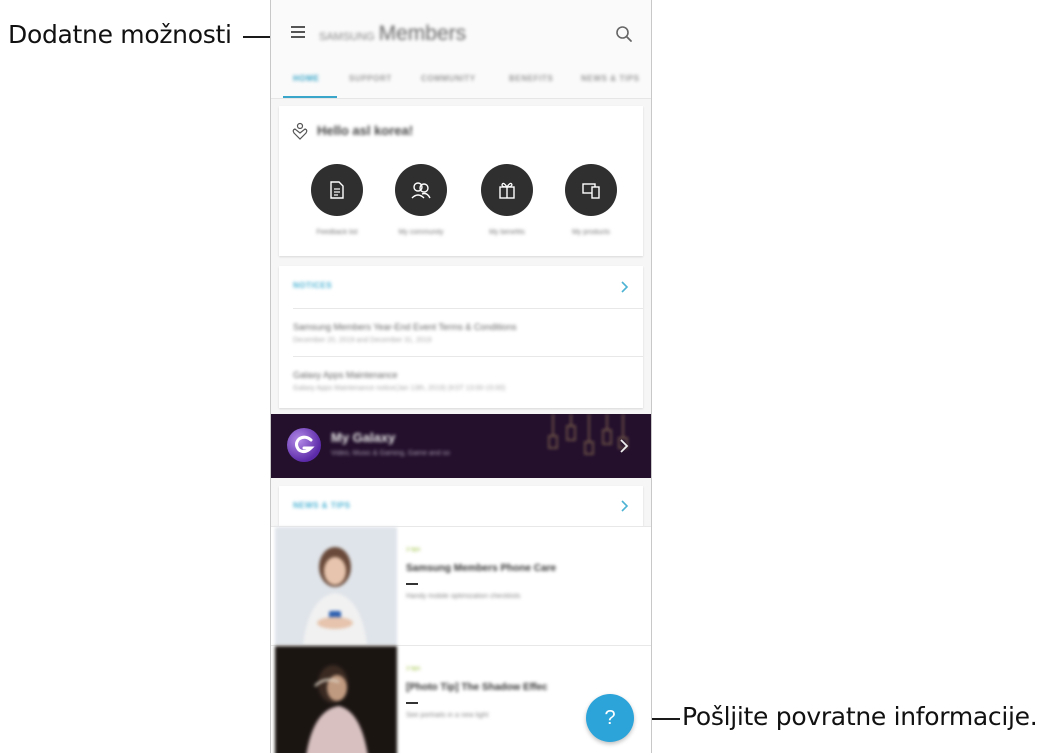 The height and width of the screenshot is (753, 1043). What do you see at coordinates (624, 446) in the screenshot?
I see `banner-chevron-right-icon` at bounding box center [624, 446].